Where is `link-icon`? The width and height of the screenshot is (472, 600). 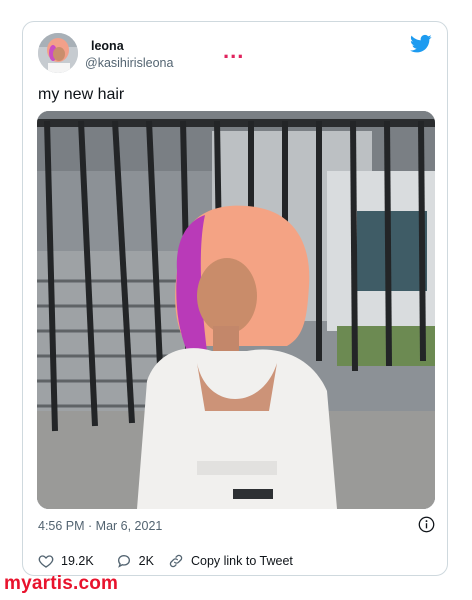 link-icon is located at coordinates (176, 561).